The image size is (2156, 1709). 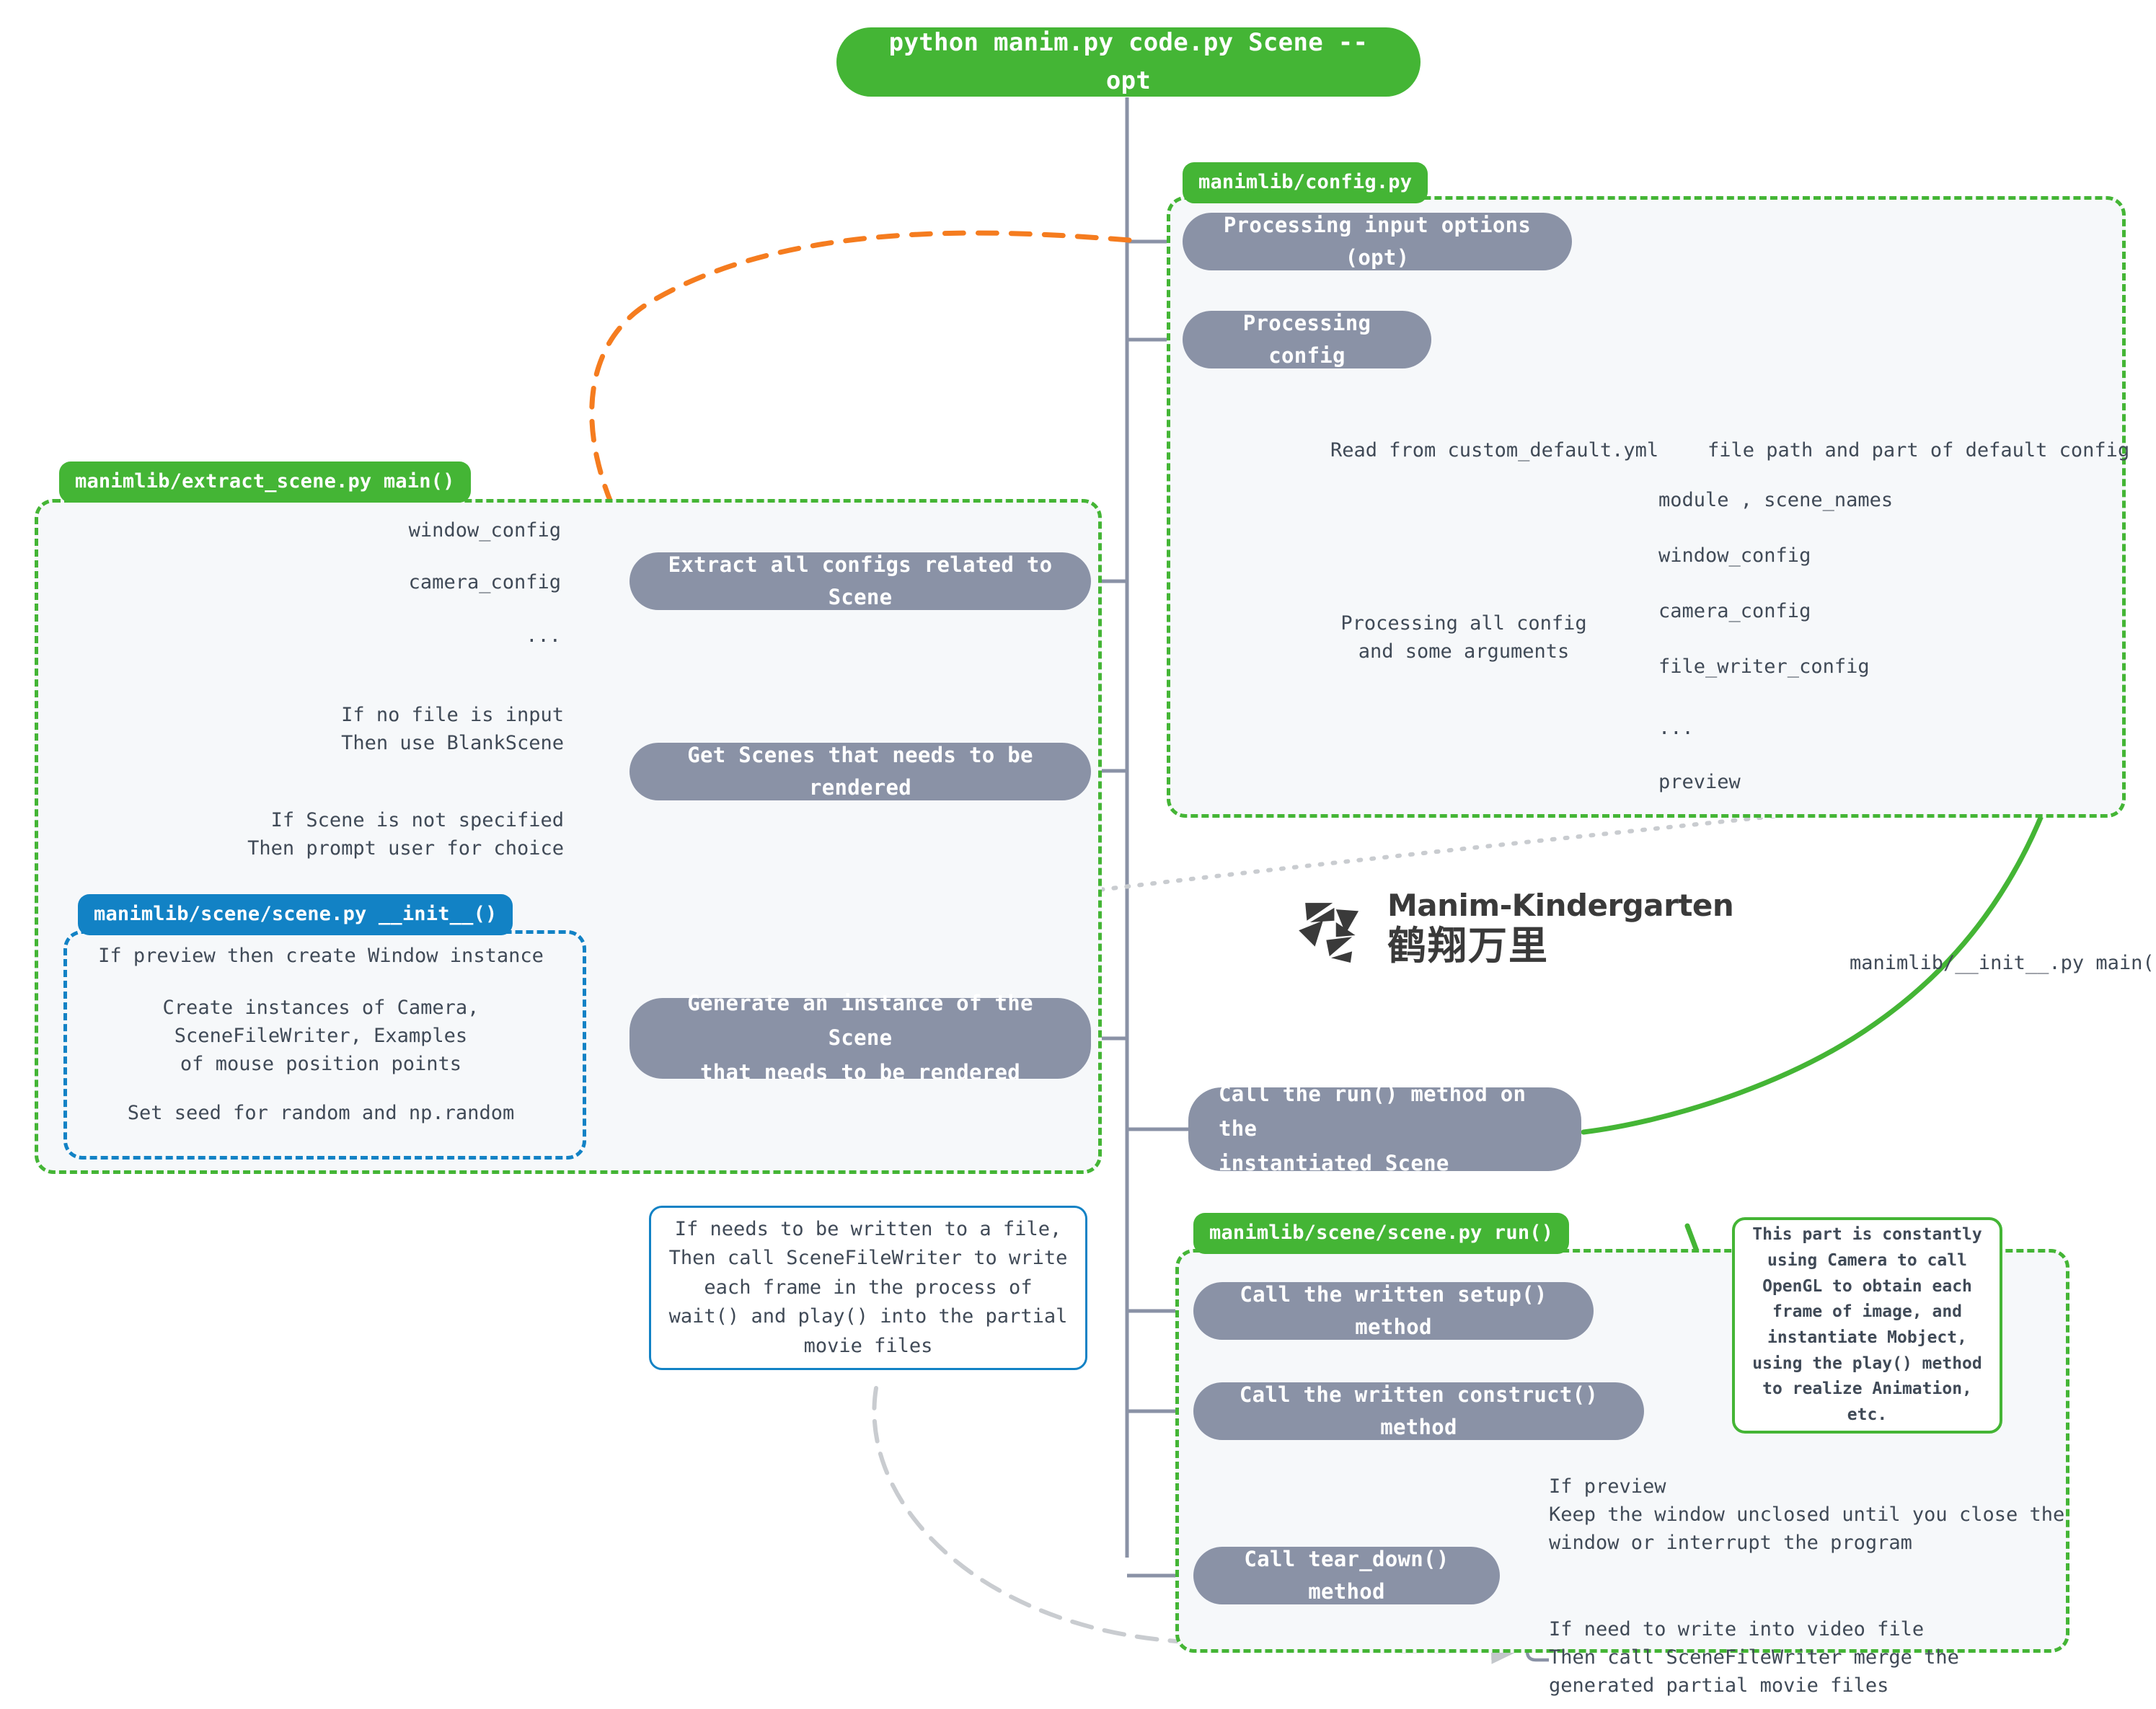 What do you see at coordinates (484, 530) in the screenshot?
I see `extract-config-item-window: window_config` at bounding box center [484, 530].